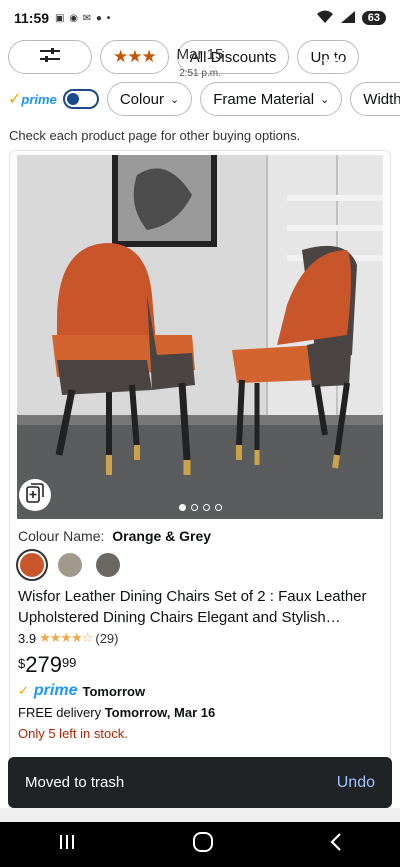  I want to click on colour-swatches, so click(68, 565).